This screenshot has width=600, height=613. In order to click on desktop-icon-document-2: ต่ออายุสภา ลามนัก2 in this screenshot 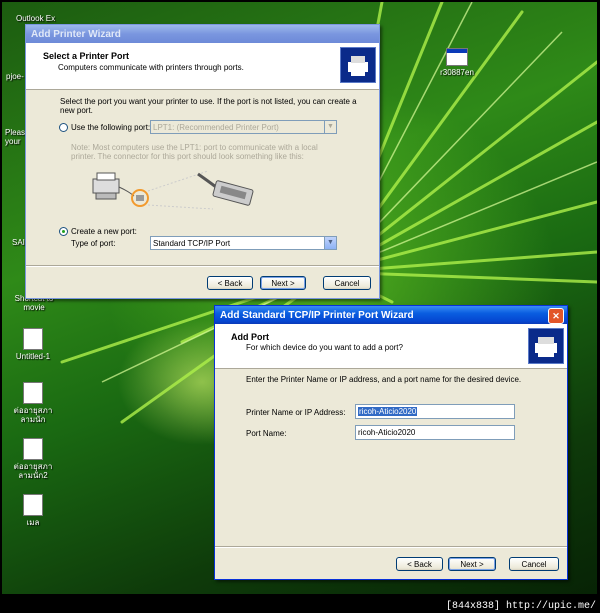, I will do `click(33, 459)`.